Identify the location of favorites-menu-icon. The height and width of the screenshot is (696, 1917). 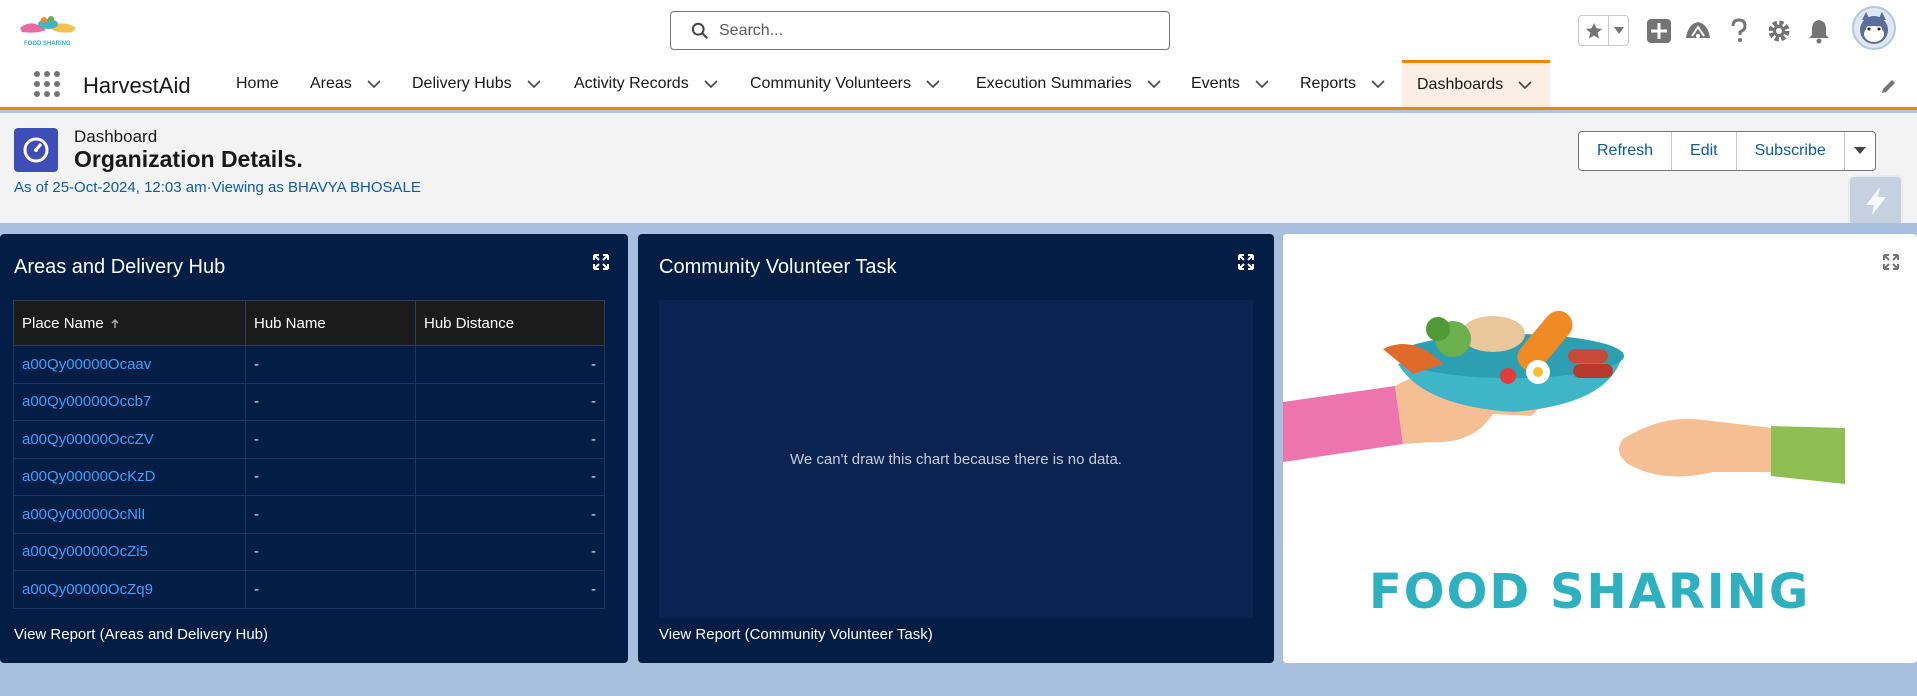
(1618, 30).